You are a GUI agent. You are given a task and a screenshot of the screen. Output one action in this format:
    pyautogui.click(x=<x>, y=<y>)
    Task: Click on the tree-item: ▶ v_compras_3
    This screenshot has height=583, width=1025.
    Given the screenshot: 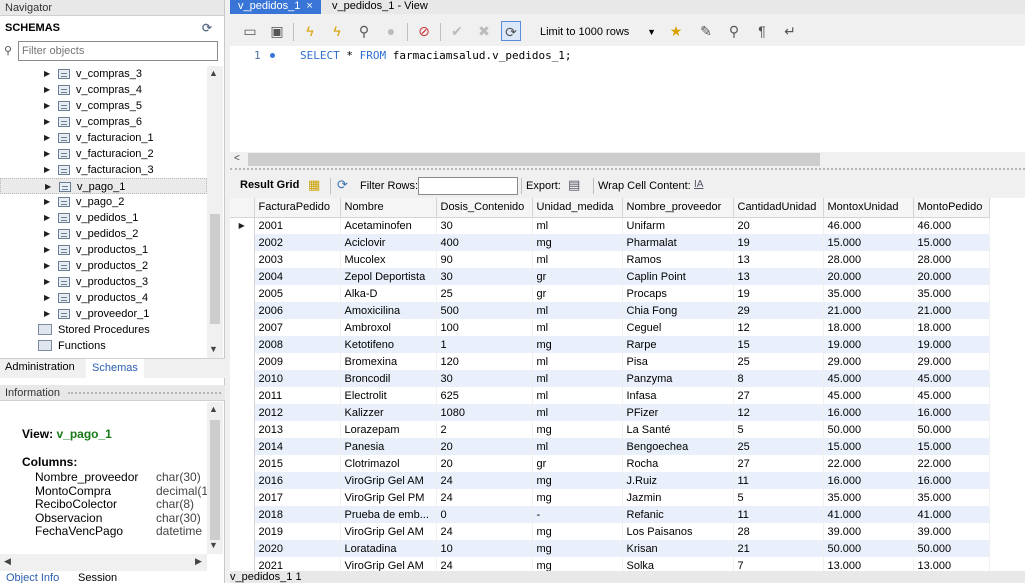 What is the action you would take?
    pyautogui.click(x=103, y=74)
    